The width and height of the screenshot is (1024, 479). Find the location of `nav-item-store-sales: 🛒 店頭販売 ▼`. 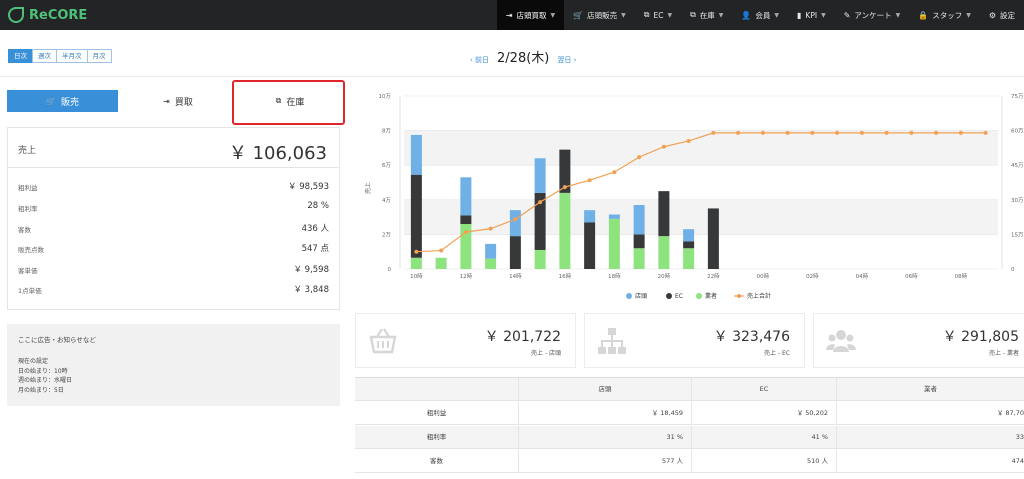

nav-item-store-sales: 🛒 店頭販売 ▼ is located at coordinates (599, 15).